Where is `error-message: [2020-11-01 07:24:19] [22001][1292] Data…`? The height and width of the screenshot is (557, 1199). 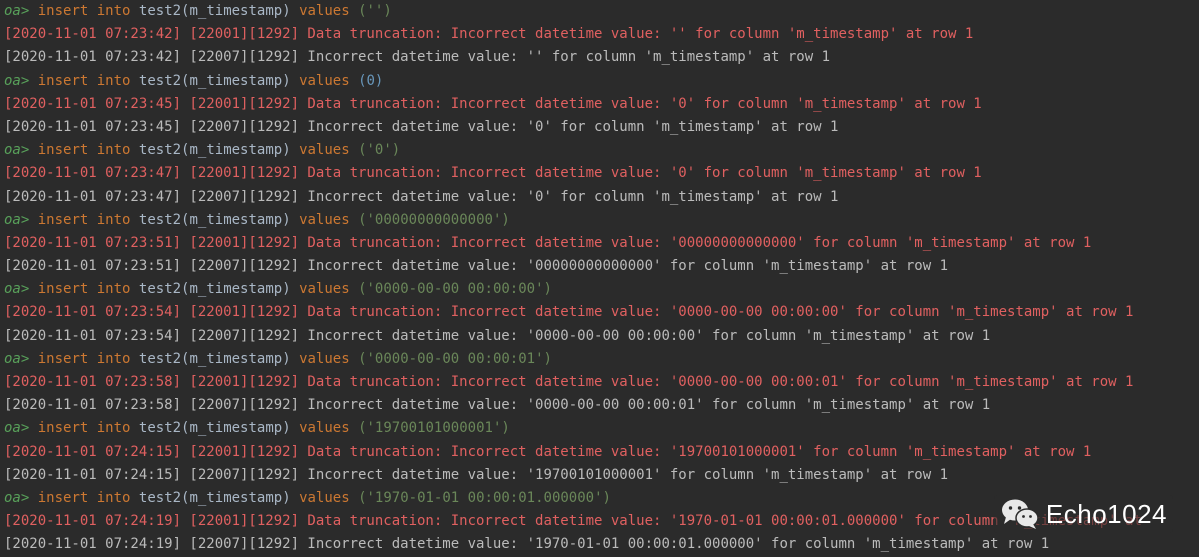
error-message: [2020-11-01 07:24:19] [22001][1292] Data… is located at coordinates (573, 521).